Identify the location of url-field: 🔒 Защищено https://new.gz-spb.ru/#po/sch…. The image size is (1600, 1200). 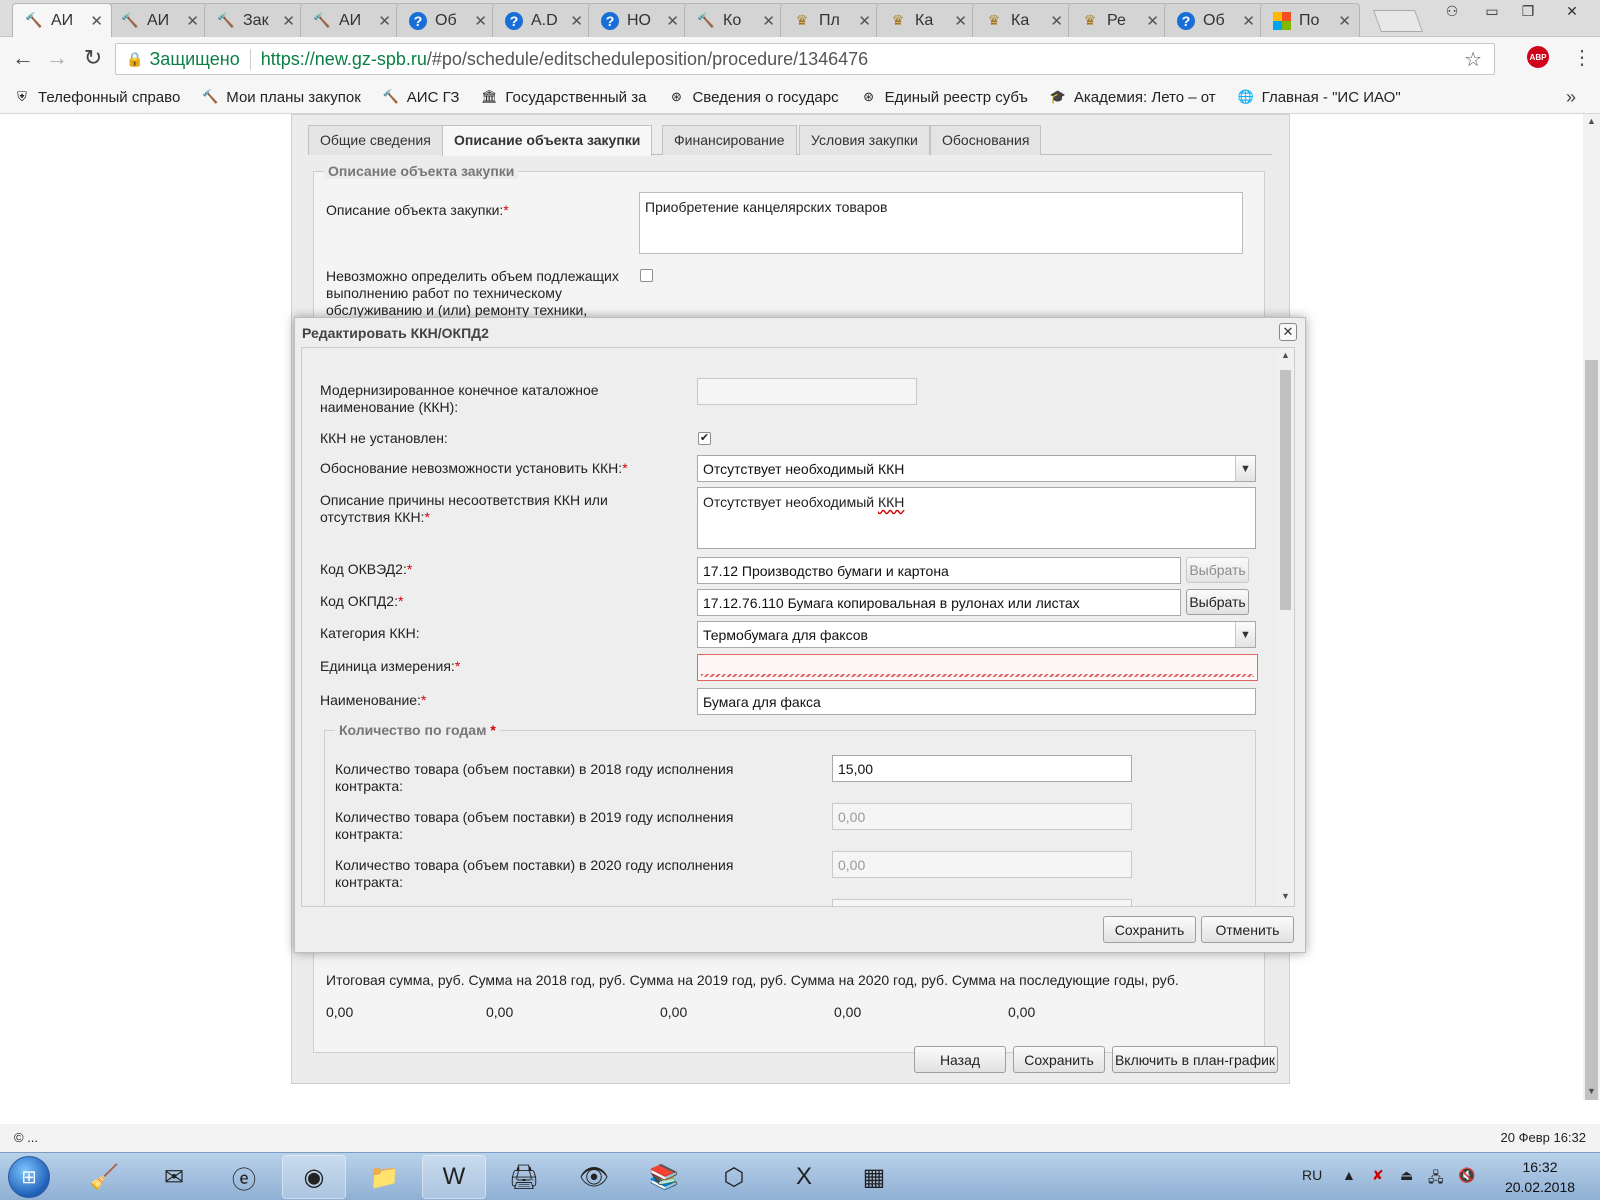
(805, 59).